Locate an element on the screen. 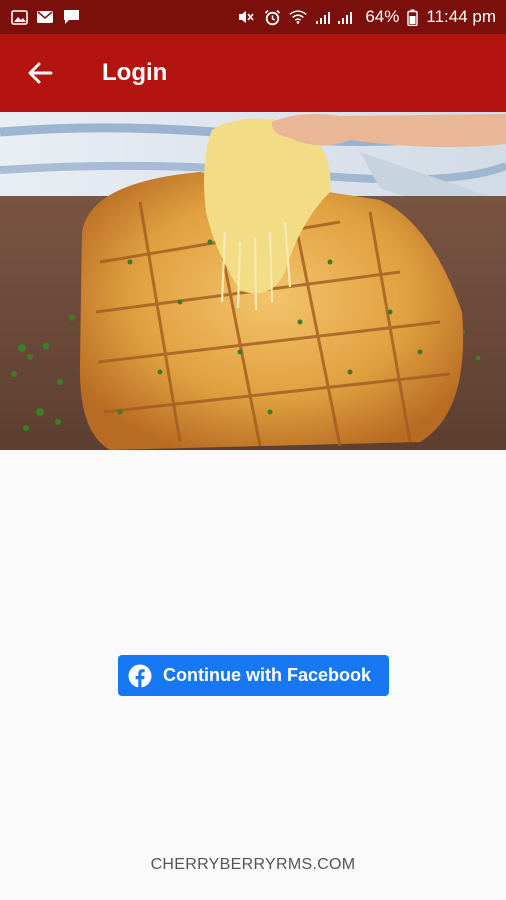 This screenshot has width=506, height=900. signal-icon is located at coordinates (336, 17).